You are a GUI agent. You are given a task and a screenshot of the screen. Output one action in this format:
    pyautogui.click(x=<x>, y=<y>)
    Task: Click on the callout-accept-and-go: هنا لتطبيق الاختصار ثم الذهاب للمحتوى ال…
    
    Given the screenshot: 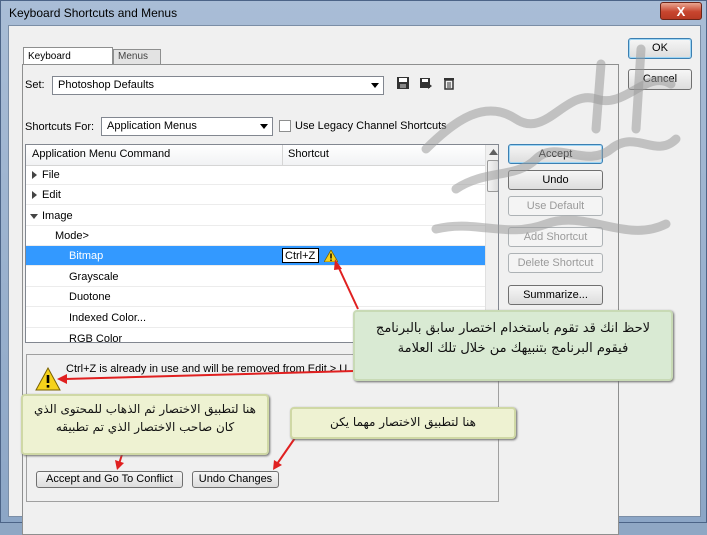 What is the action you would take?
    pyautogui.click(x=145, y=424)
    